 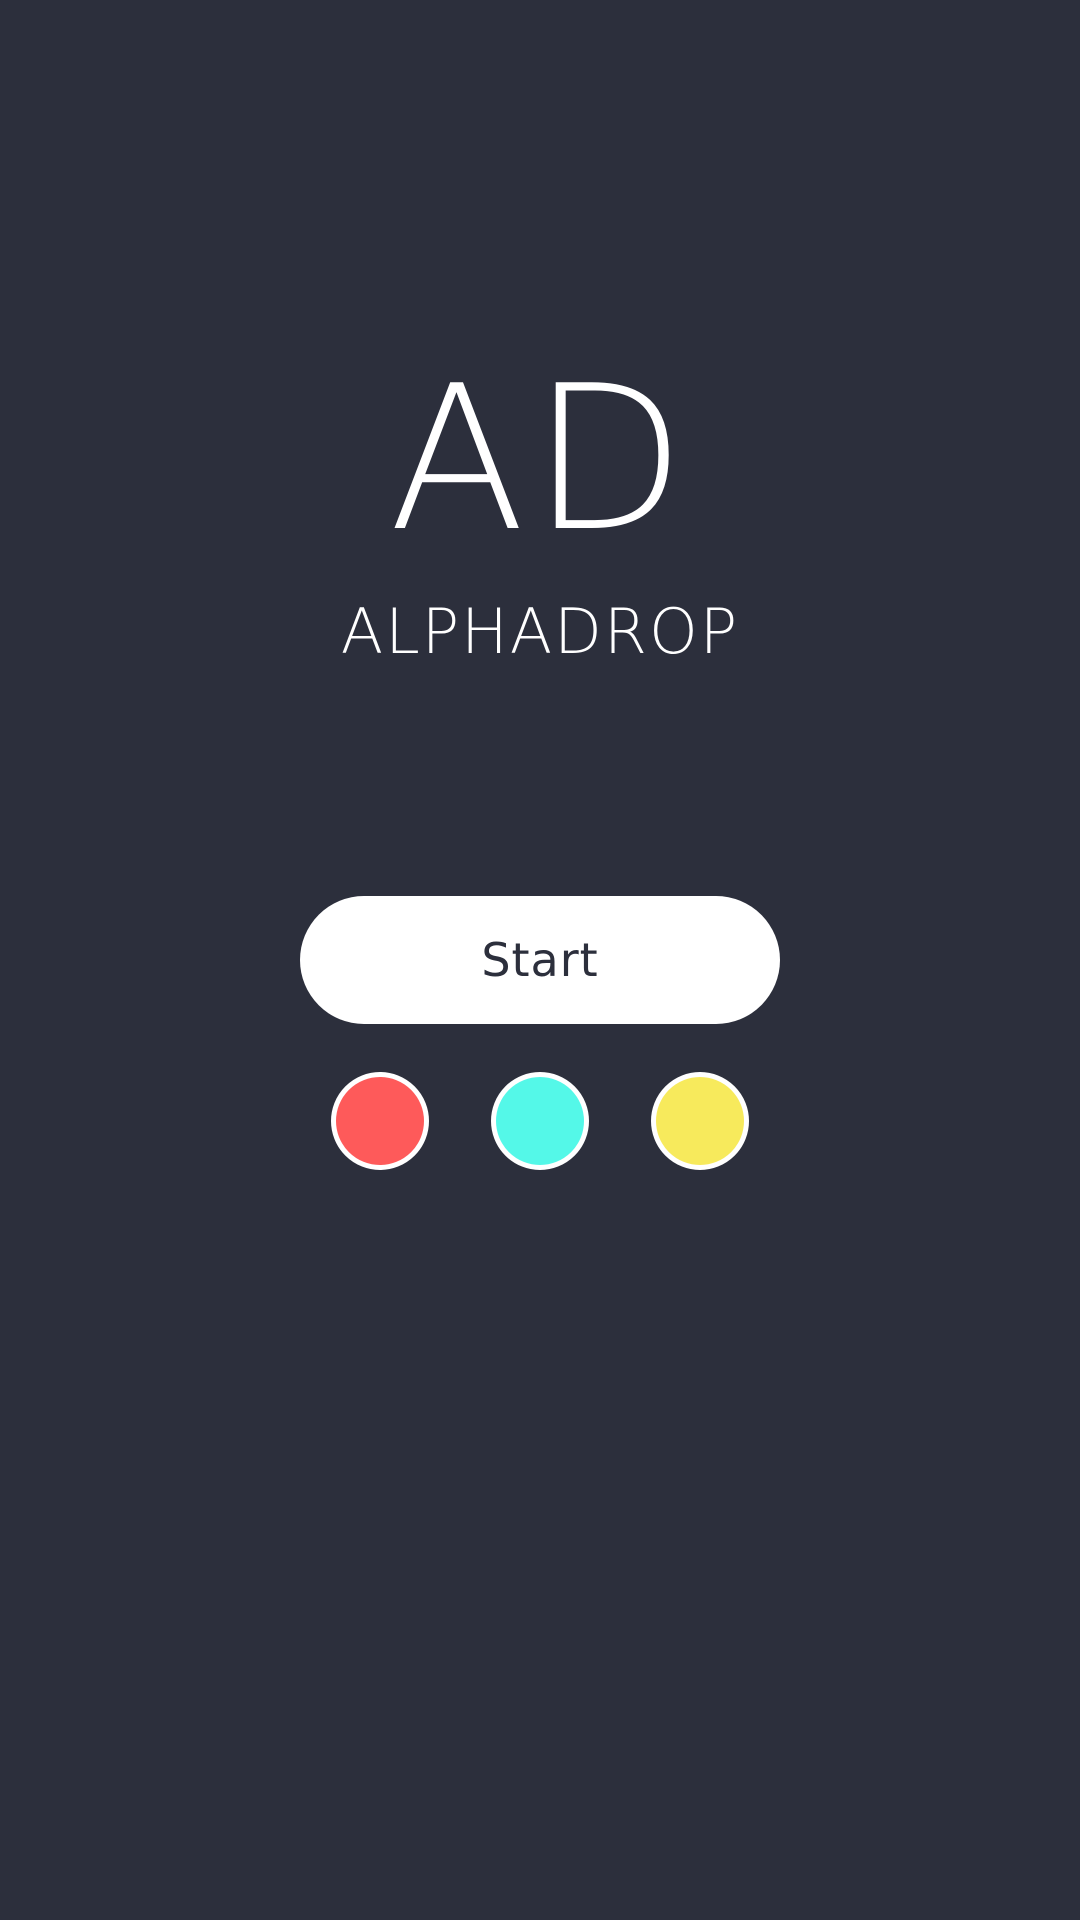 I want to click on color-option-cyan, so click(x=540, y=1121).